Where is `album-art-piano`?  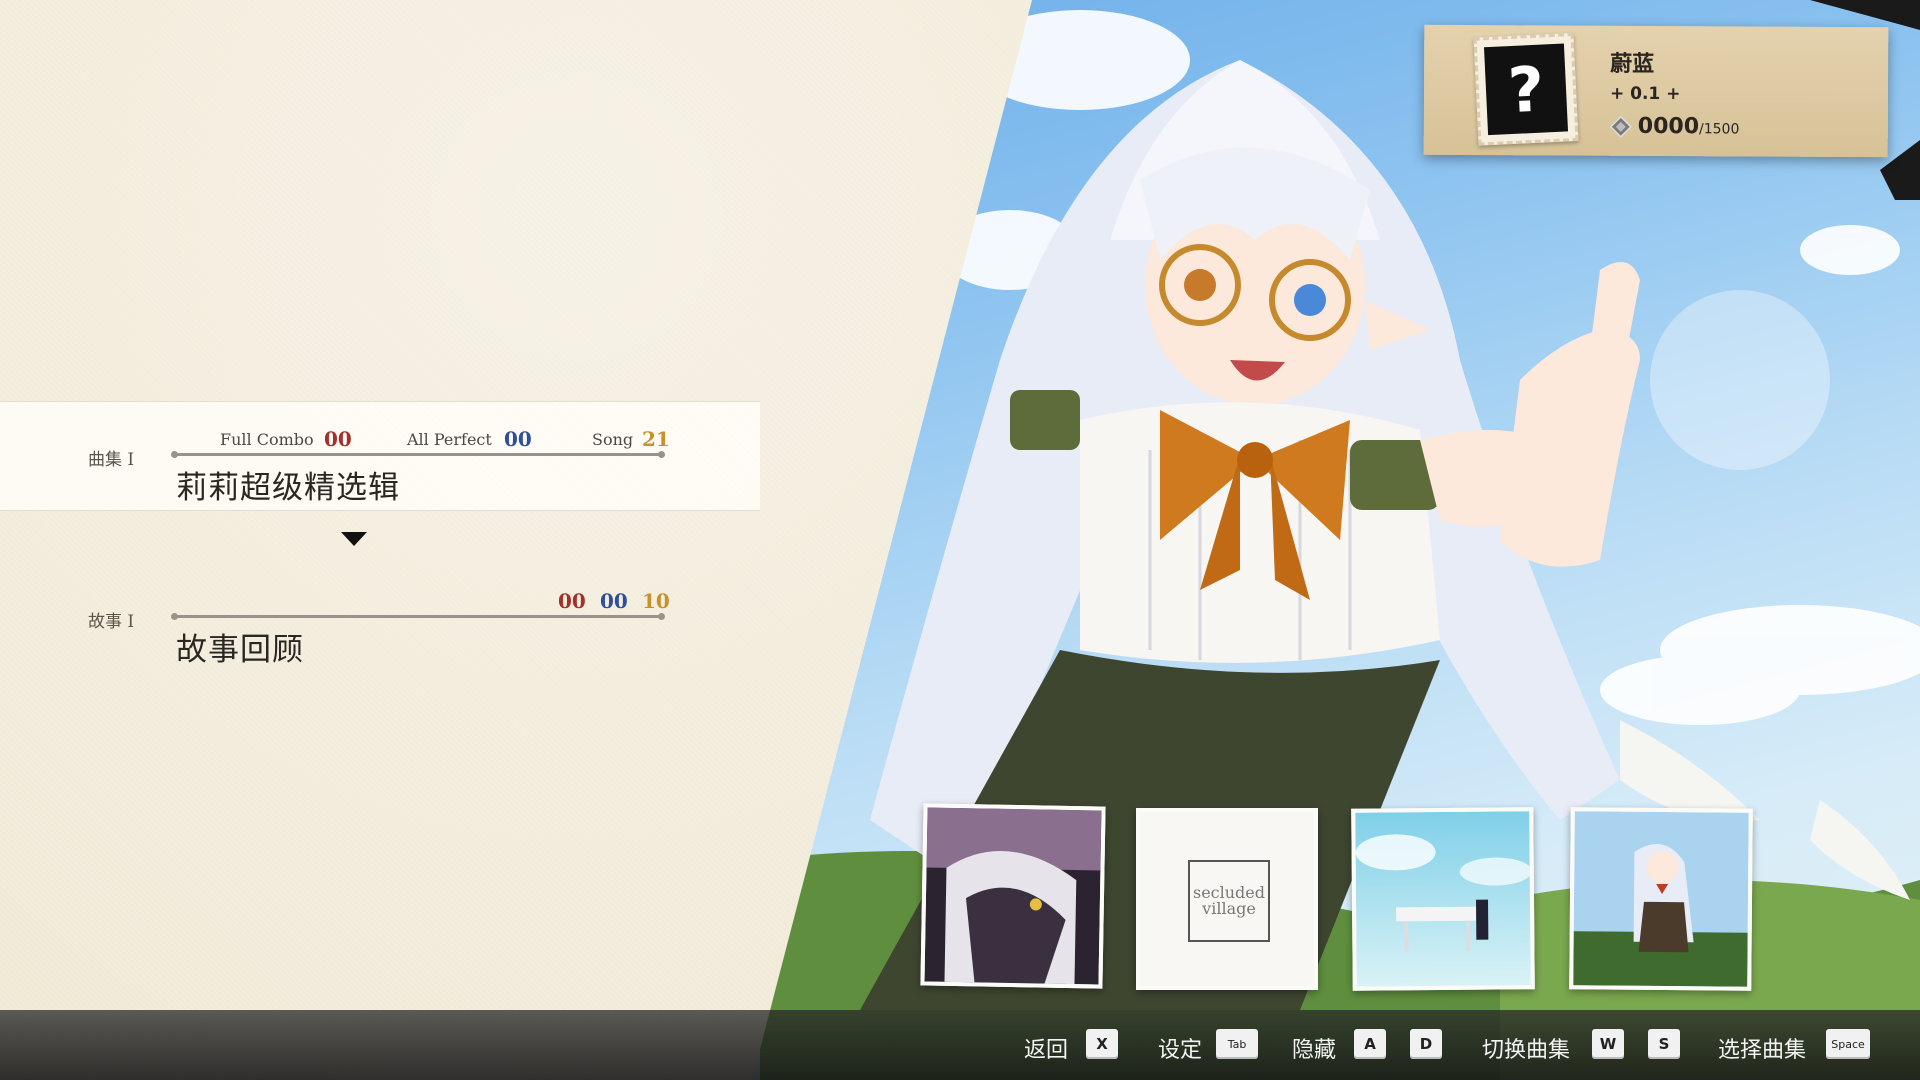
album-art-piano is located at coordinates (1443, 899).